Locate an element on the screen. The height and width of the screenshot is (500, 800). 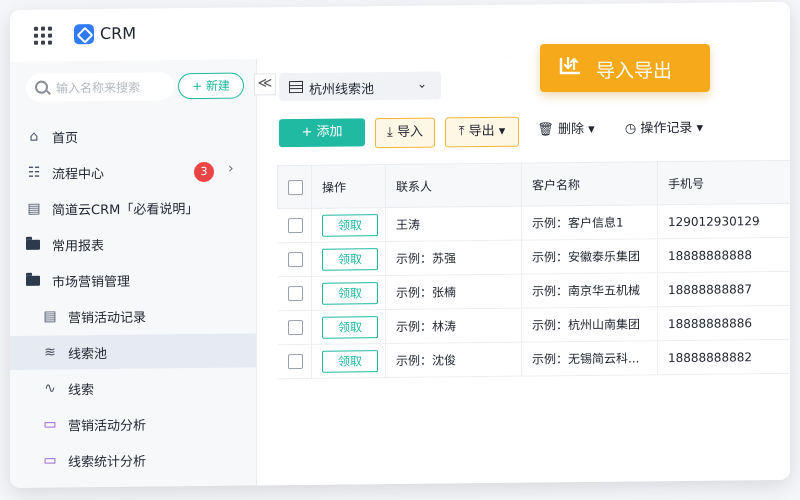
chevron-right-icon: › is located at coordinates (231, 169).